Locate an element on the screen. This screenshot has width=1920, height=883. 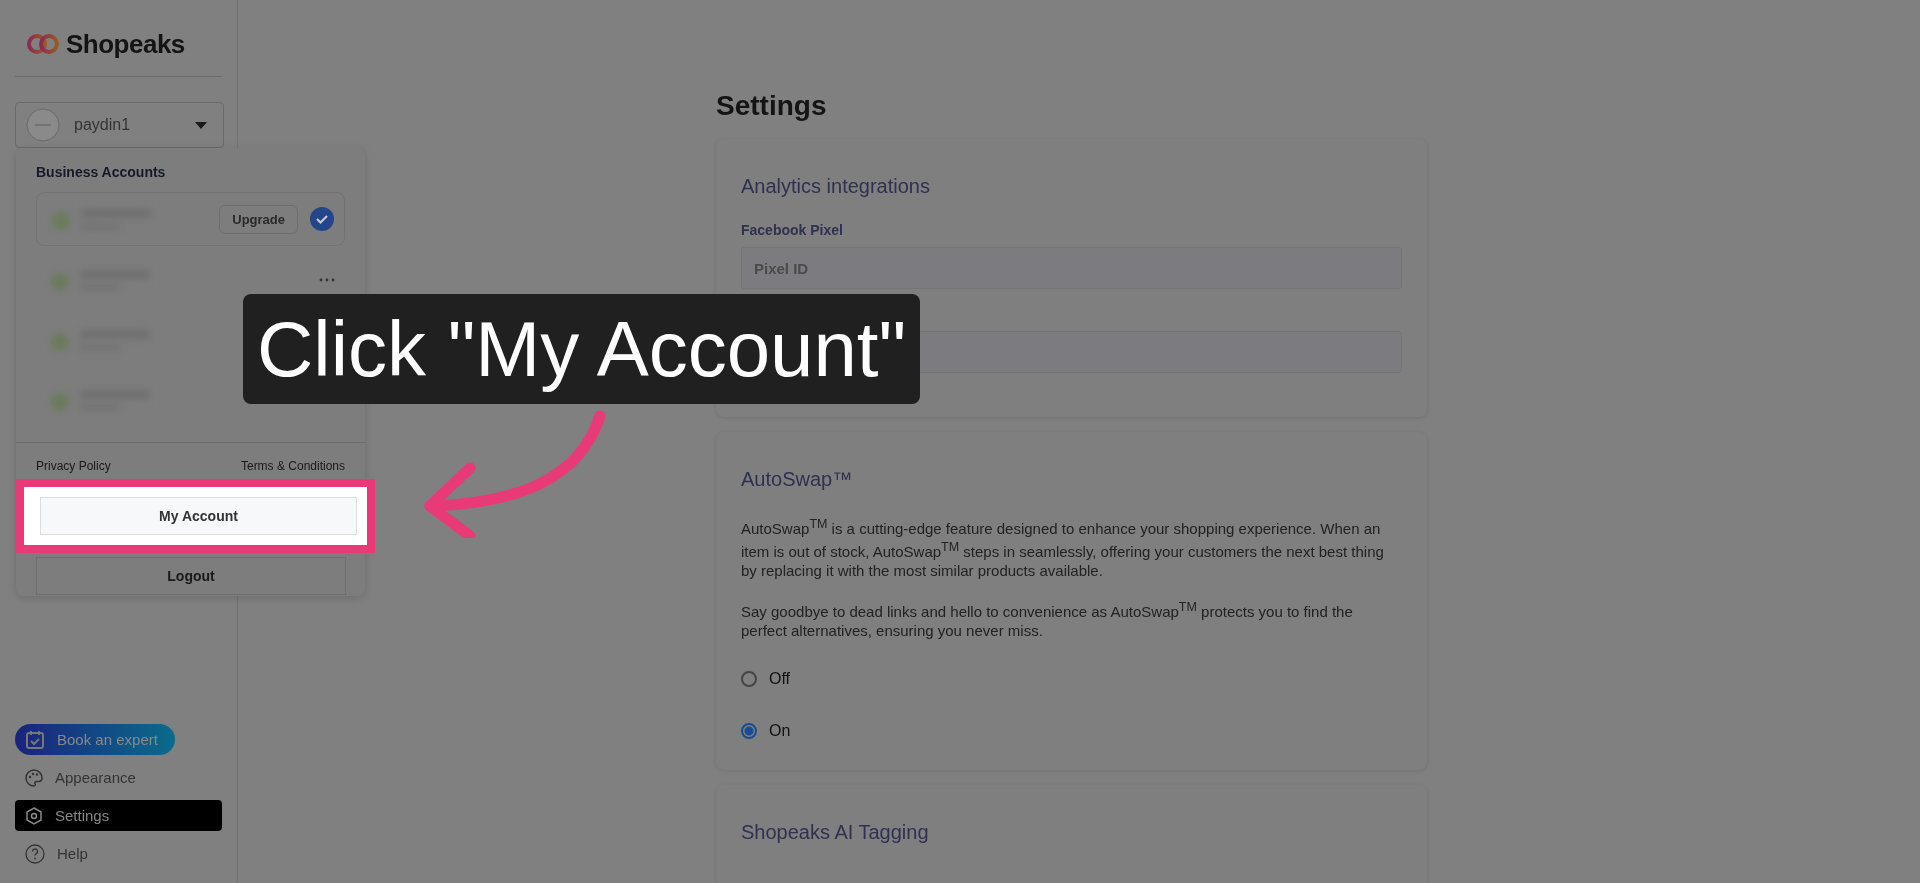
section-title: Shopeaks AI Tagging is located at coordinates (835, 832).